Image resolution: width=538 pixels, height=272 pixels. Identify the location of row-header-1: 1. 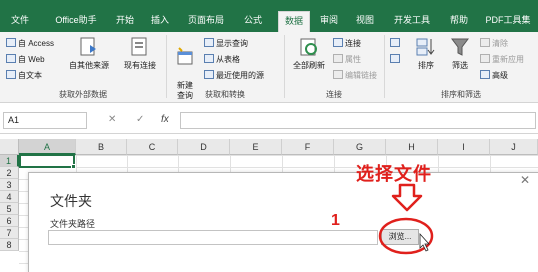
(9, 161).